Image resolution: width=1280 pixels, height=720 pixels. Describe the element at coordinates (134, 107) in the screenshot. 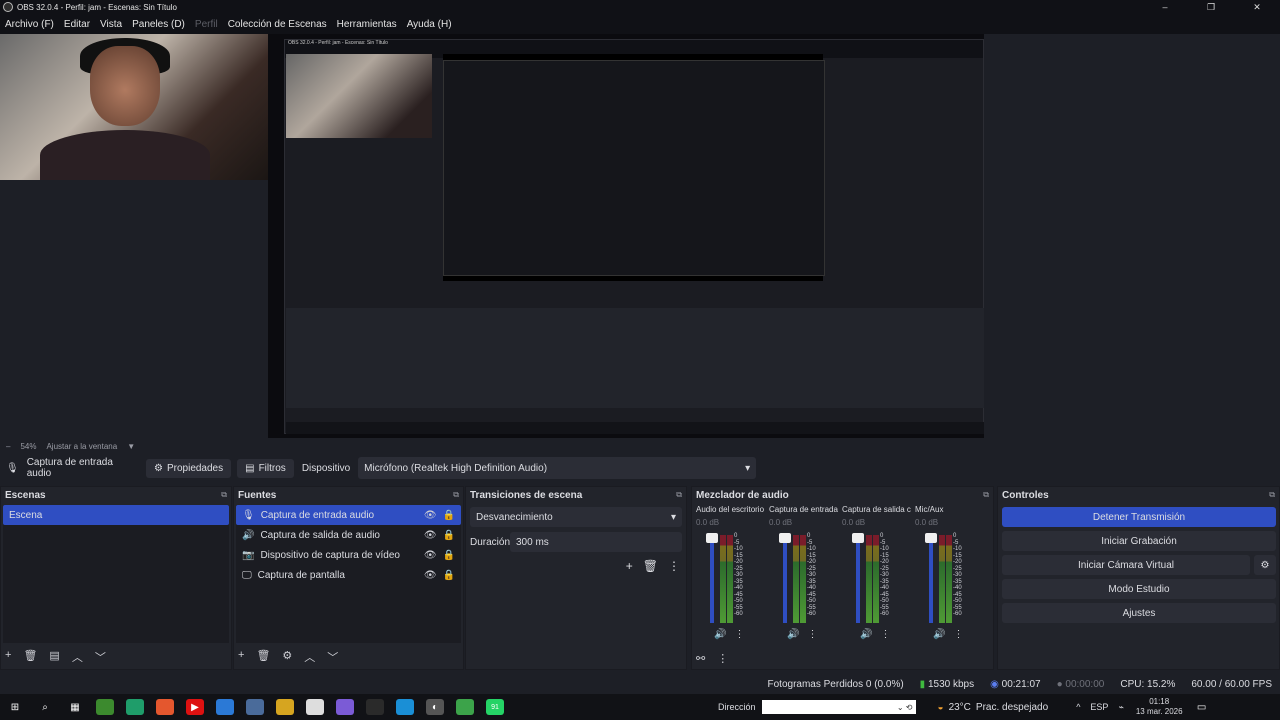

I see `webcam-feed` at that location.